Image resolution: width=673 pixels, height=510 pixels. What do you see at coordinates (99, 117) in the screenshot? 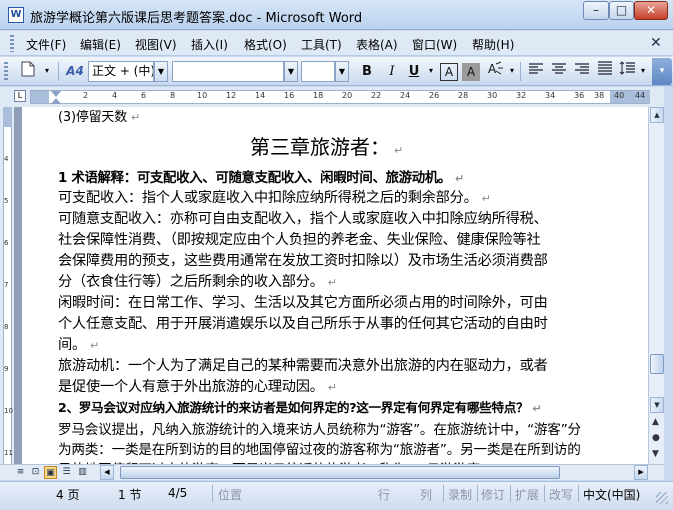
I see `cut-off-line: (3)停留天数 ↵` at bounding box center [99, 117].